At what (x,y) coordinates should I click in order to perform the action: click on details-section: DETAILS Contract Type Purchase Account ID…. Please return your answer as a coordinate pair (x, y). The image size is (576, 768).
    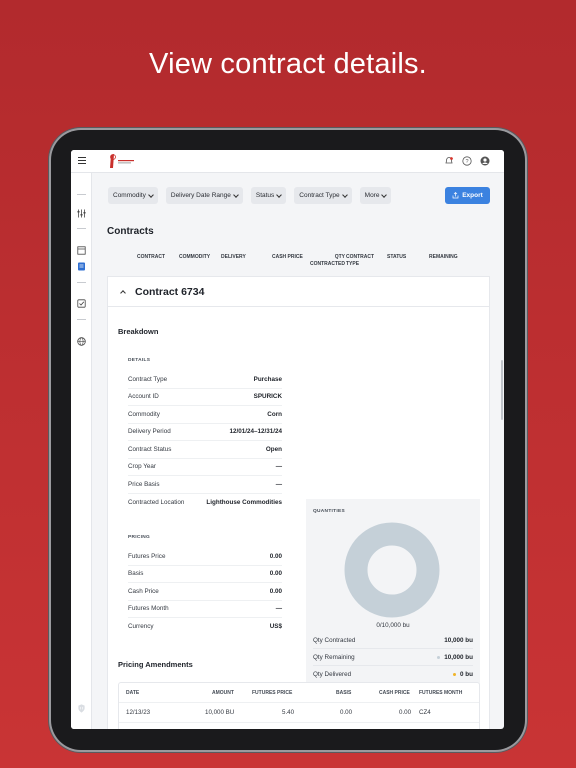
    Looking at the image, I should click on (205, 434).